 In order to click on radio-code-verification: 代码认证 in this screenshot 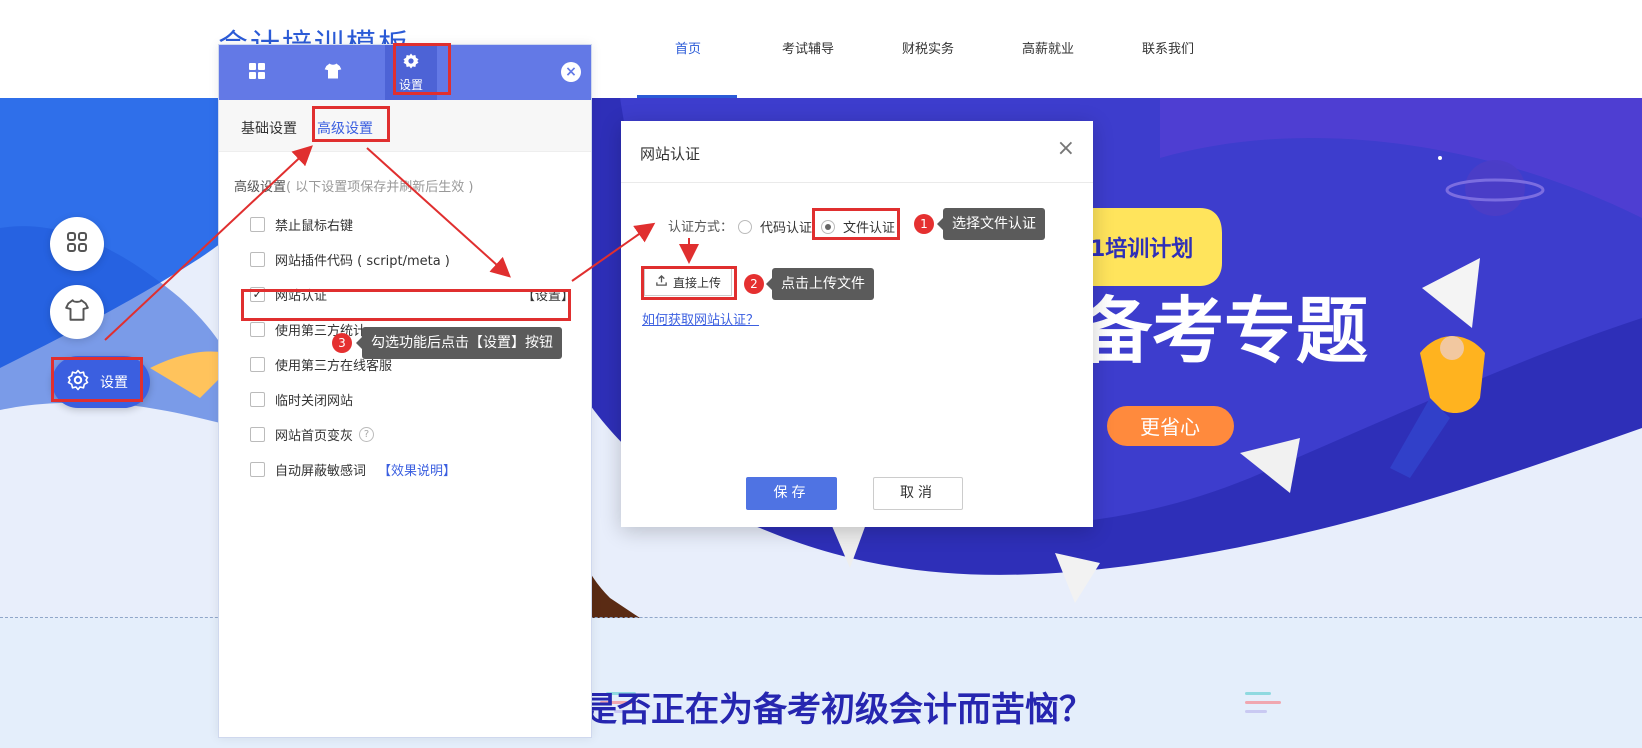, I will do `click(775, 226)`.